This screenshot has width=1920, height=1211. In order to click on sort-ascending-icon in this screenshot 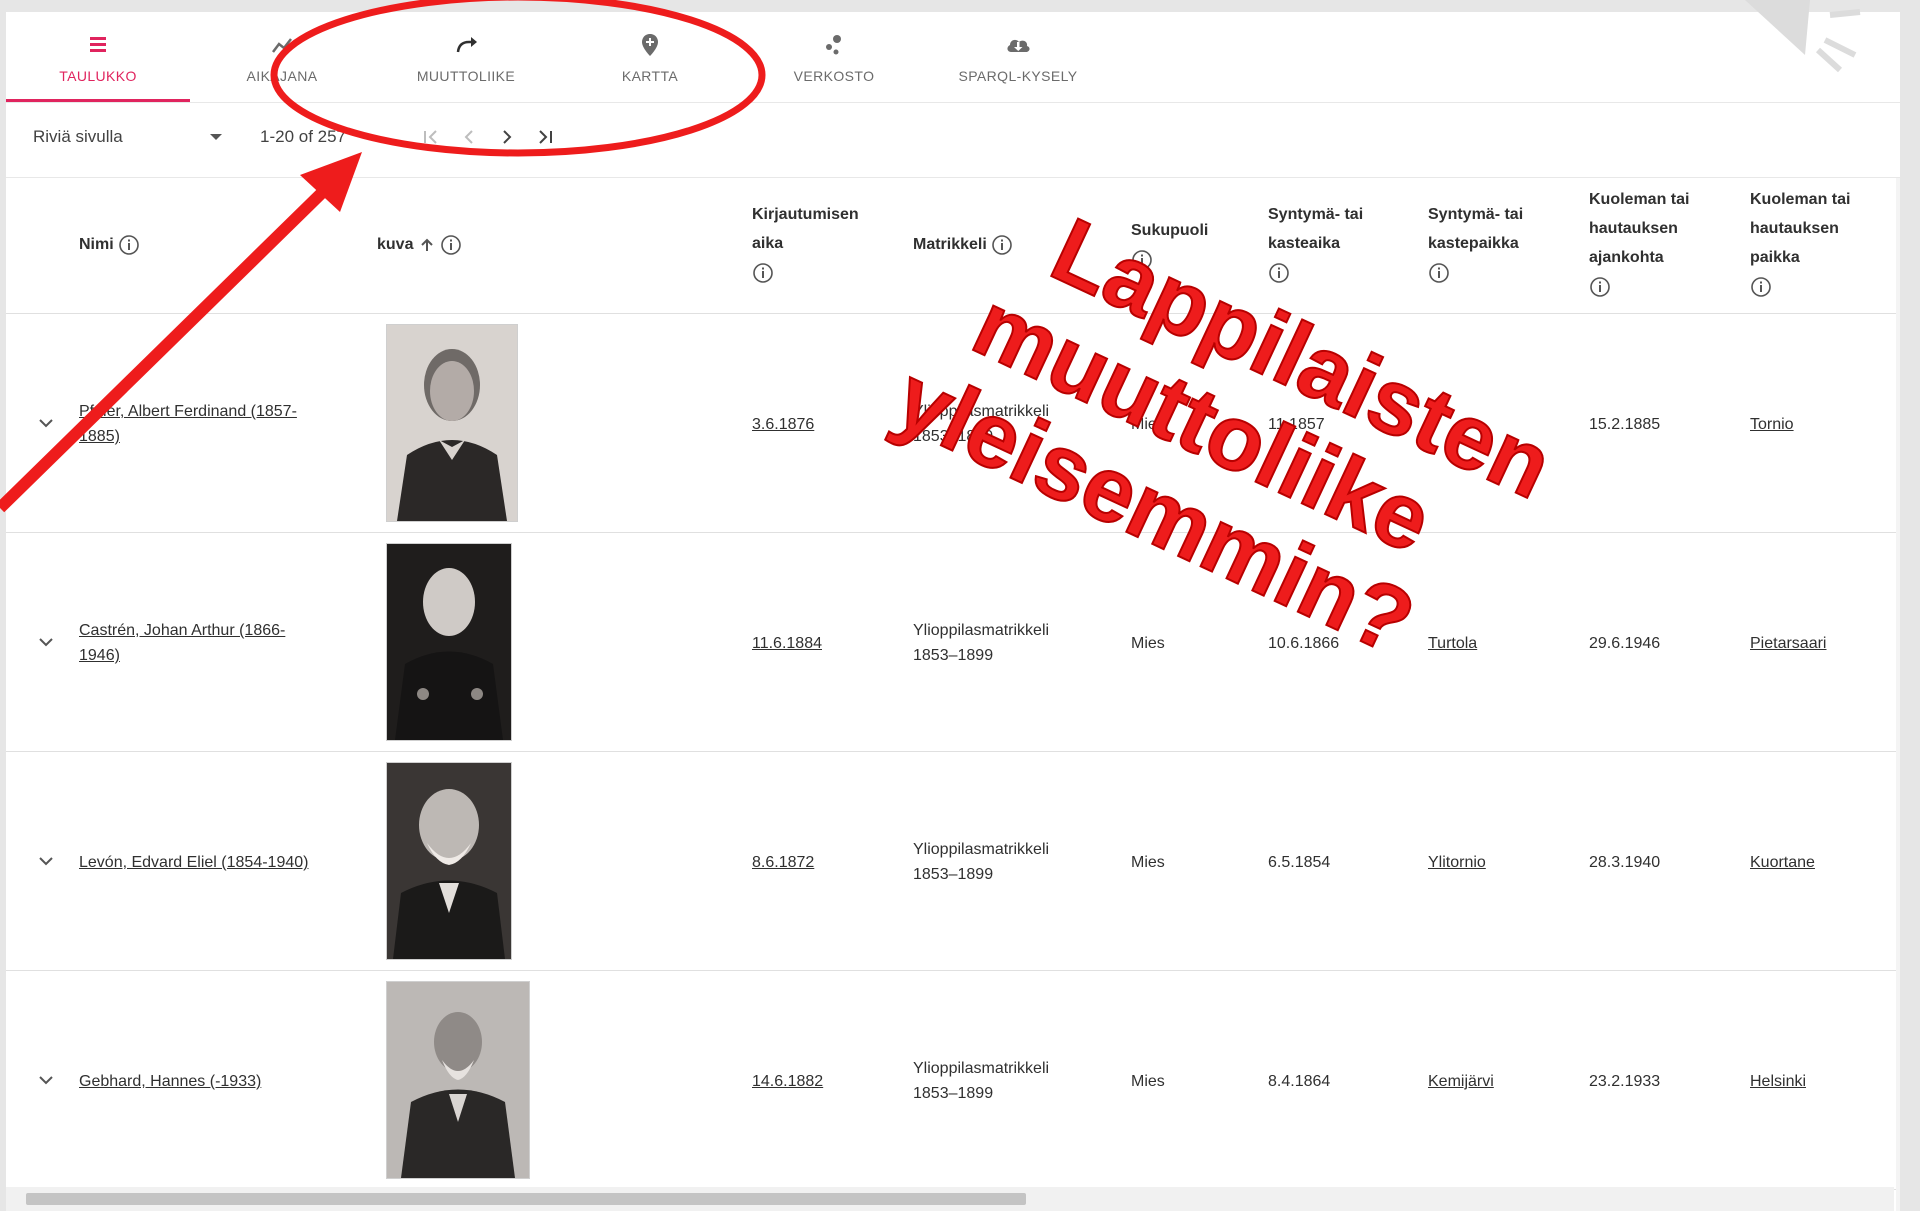, I will do `click(427, 245)`.